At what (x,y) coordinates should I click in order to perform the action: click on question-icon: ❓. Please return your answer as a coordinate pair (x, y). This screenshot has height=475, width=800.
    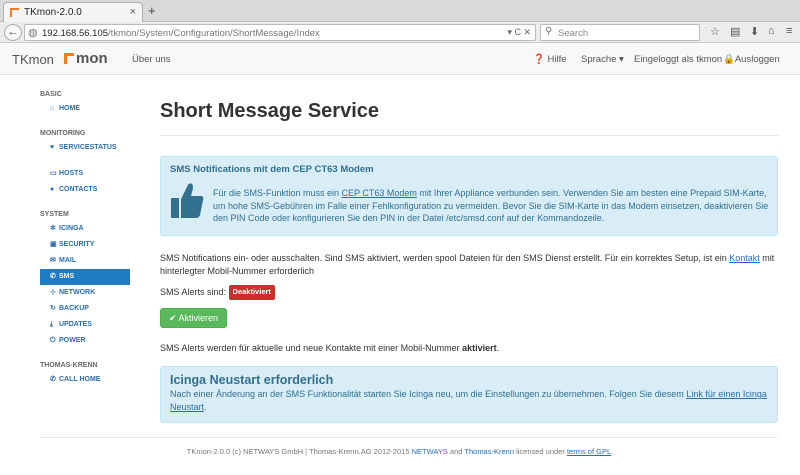
    Looking at the image, I should click on (539, 59).